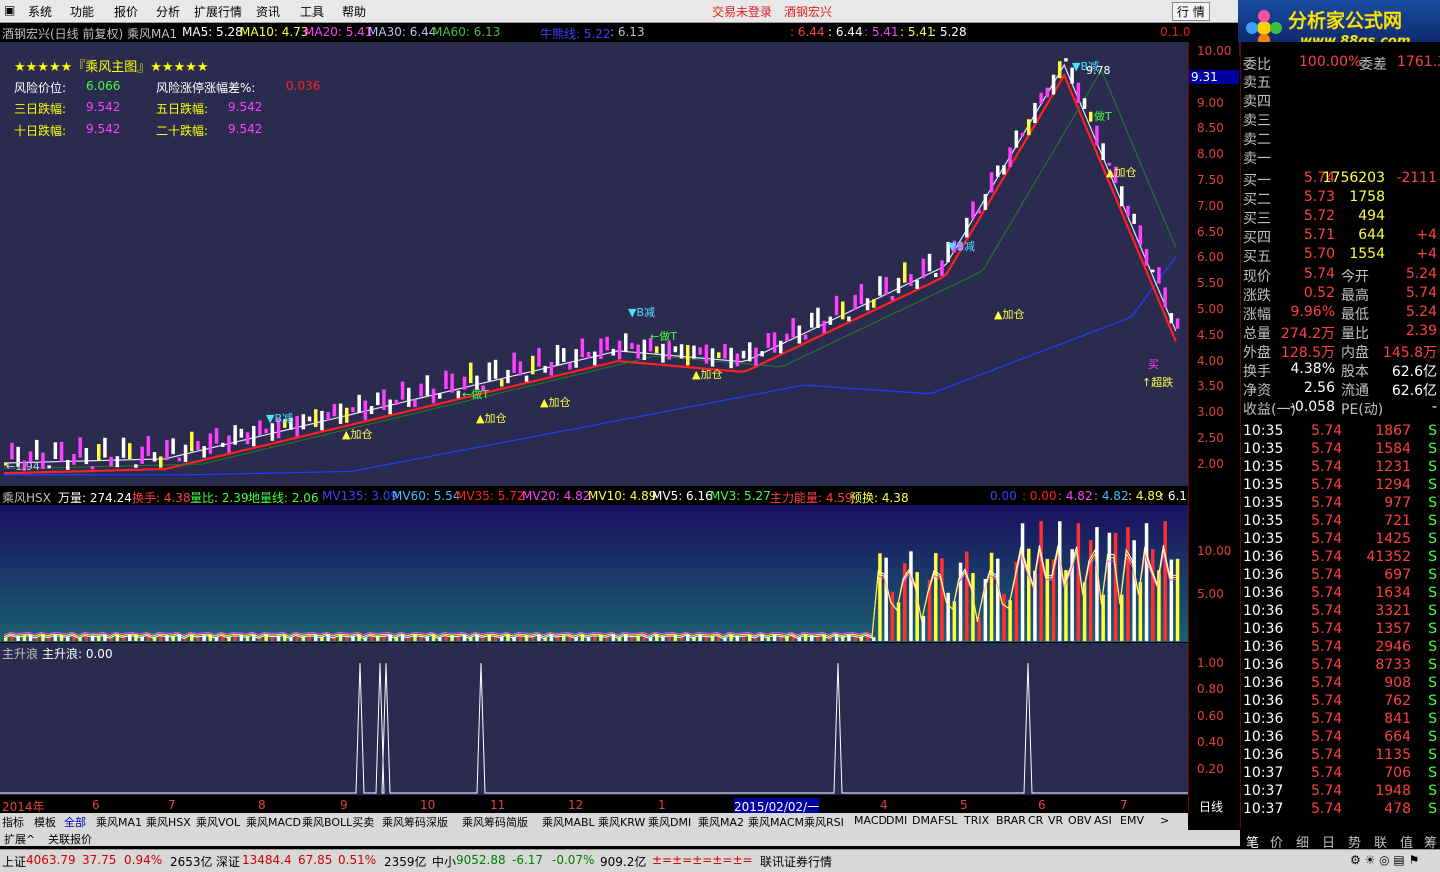 The height and width of the screenshot is (872, 1440). I want to click on indicator-tab: 乘风MACM, so click(776, 822).